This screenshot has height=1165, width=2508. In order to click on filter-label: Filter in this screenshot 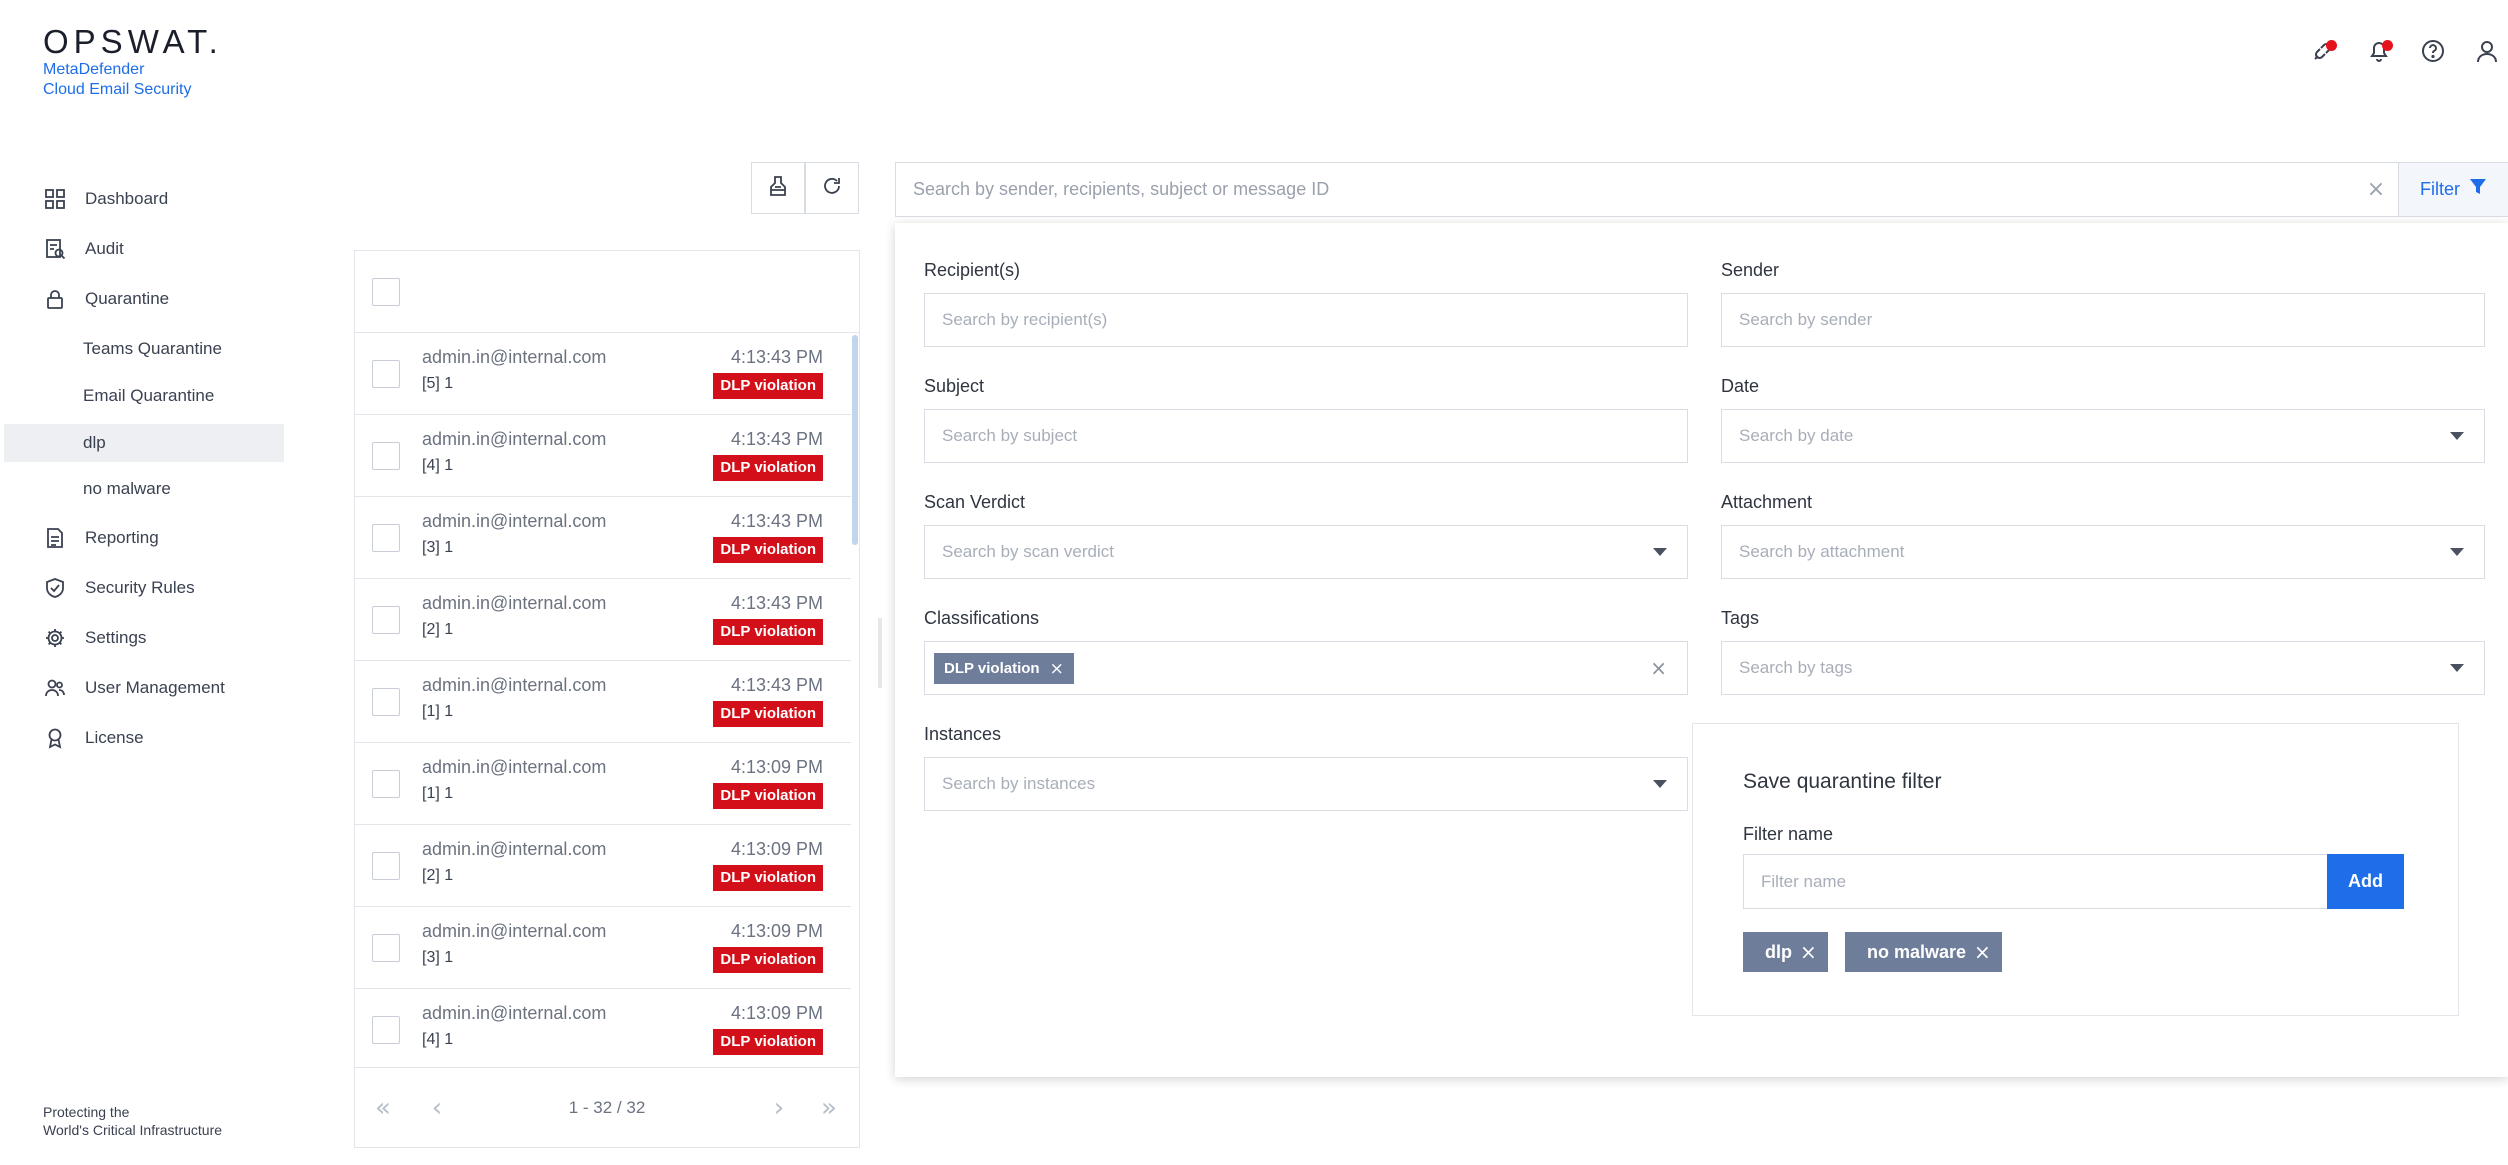, I will do `click(2440, 189)`.